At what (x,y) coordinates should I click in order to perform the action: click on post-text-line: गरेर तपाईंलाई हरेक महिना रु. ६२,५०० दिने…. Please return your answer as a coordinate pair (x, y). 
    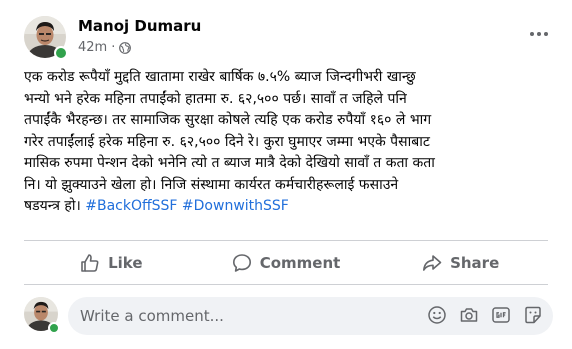
    Looking at the image, I should click on (227, 141).